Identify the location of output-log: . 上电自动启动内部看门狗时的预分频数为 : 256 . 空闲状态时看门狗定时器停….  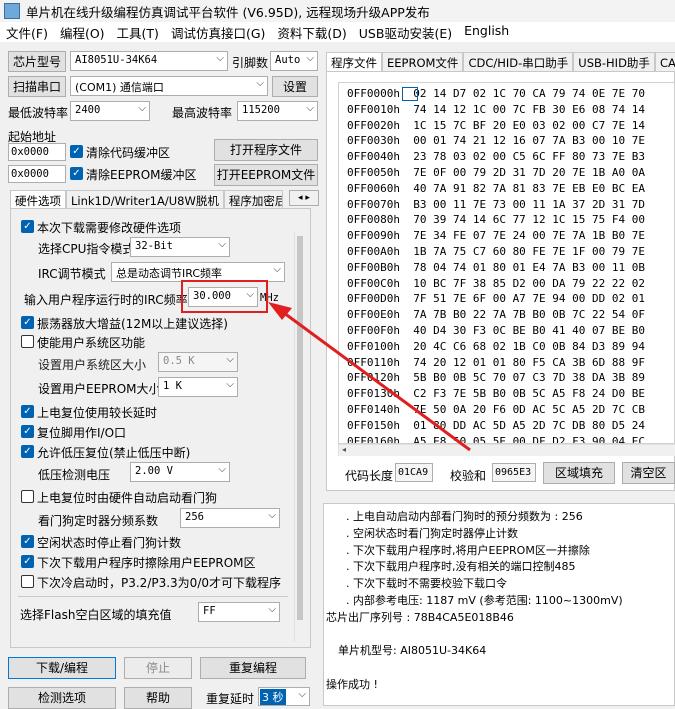
(499, 604).